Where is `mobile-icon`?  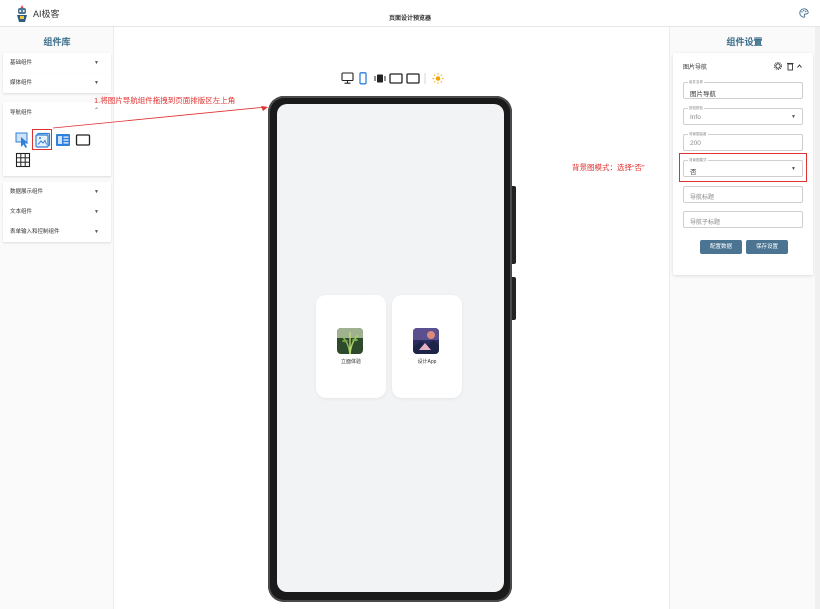 mobile-icon is located at coordinates (363, 78).